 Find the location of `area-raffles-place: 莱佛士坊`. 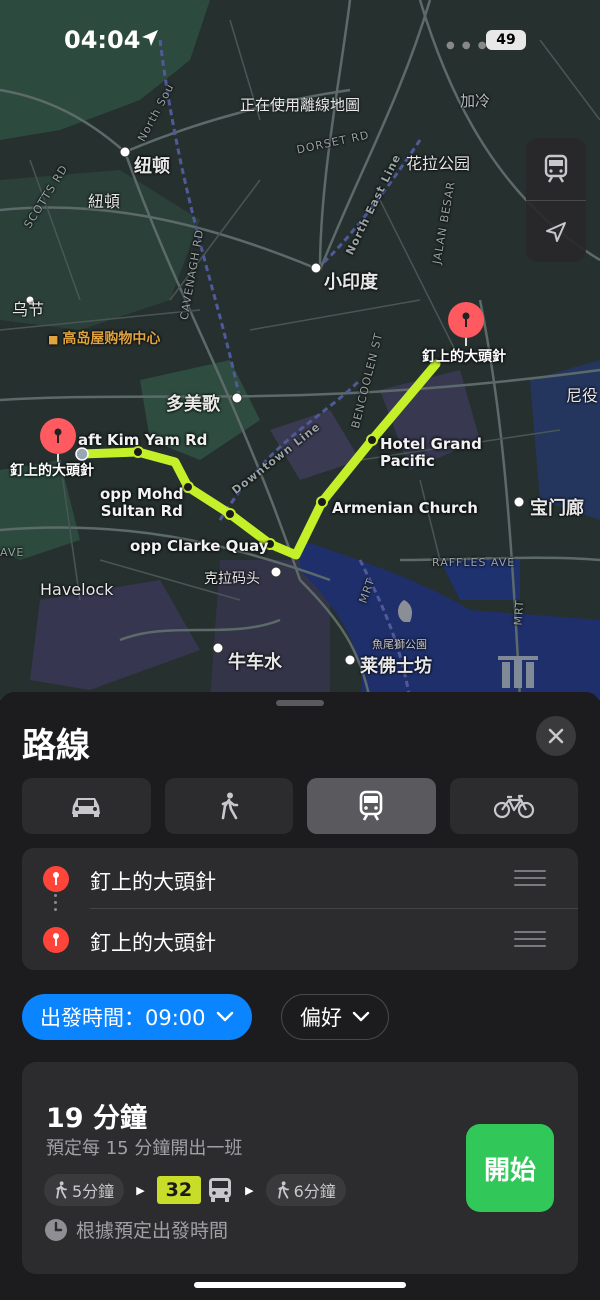

area-raffles-place: 莱佛士坊 is located at coordinates (396, 666).